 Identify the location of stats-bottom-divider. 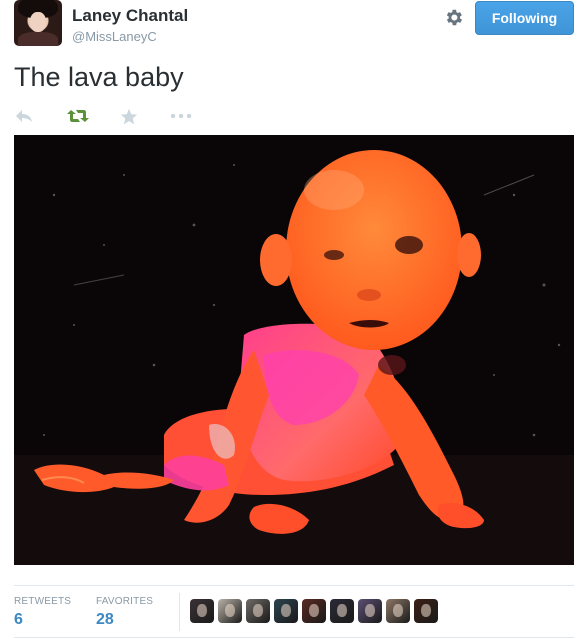
(294, 637).